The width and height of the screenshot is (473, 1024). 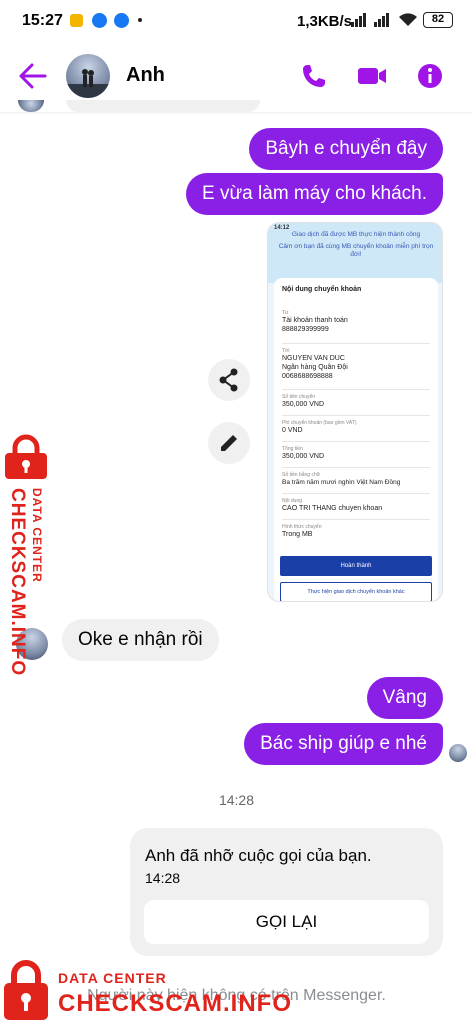 I want to click on sent-message: Vâng, so click(x=404, y=698).